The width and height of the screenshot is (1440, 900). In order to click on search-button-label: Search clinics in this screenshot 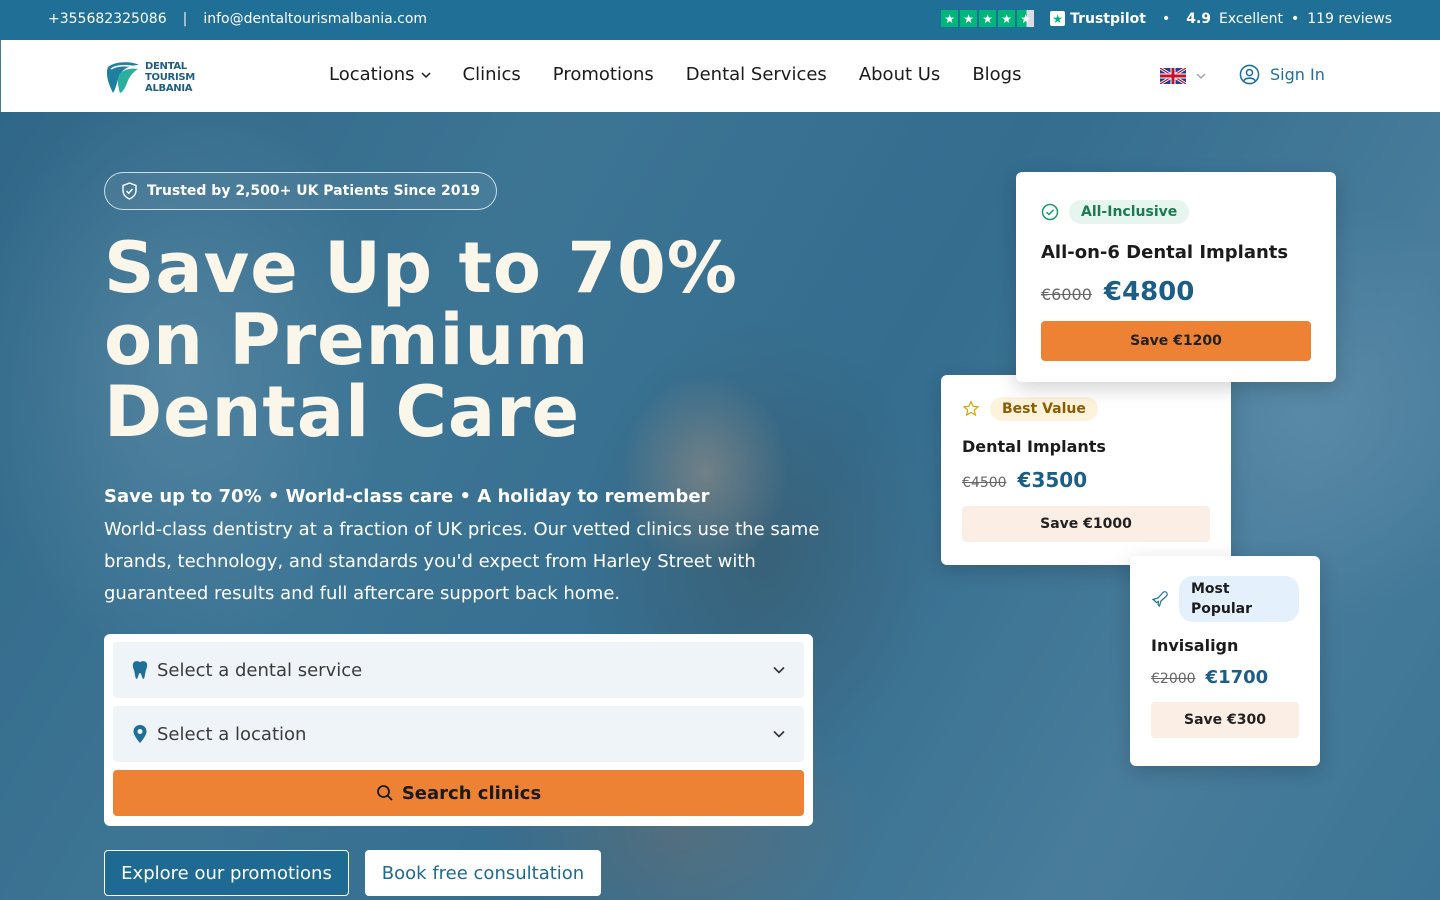, I will do `click(471, 793)`.